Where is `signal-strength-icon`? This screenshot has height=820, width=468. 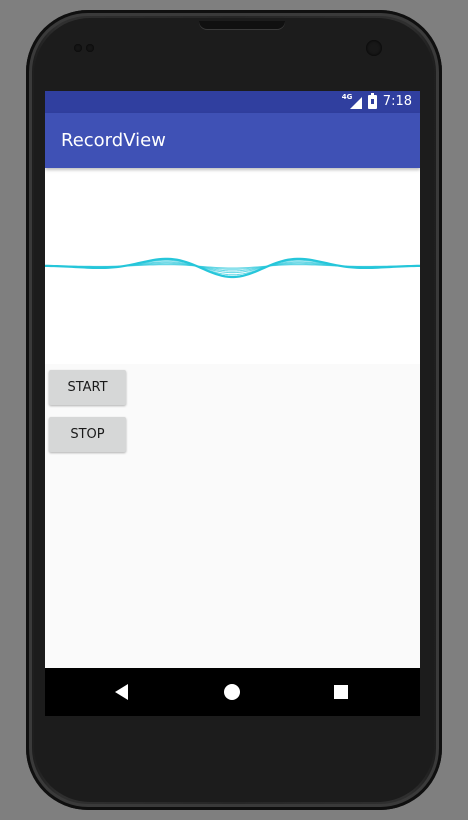
signal-strength-icon is located at coordinates (355, 103).